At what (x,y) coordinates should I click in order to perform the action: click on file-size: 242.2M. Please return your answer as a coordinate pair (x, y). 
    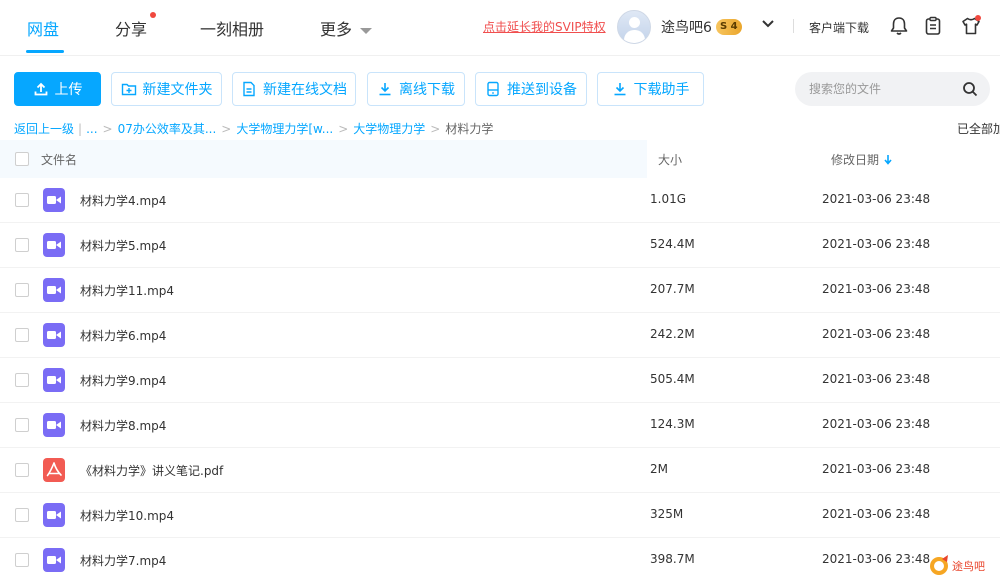
    Looking at the image, I should click on (672, 334).